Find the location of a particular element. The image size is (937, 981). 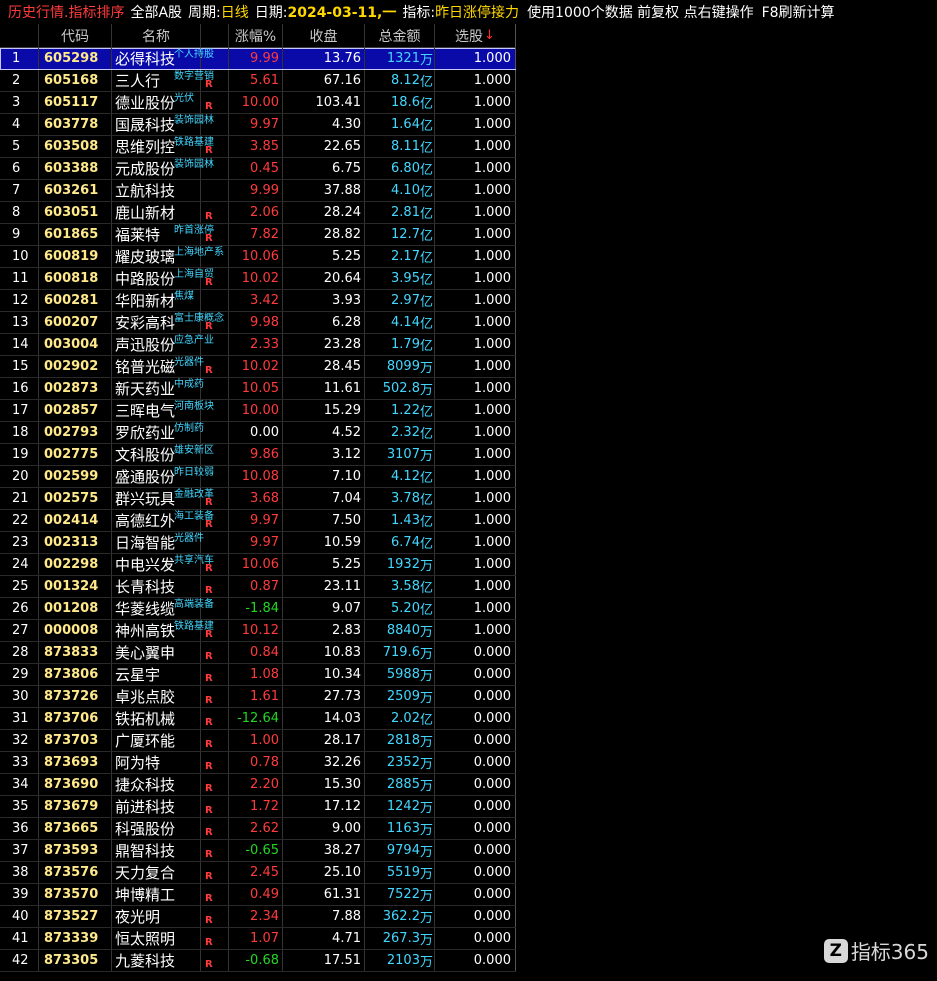

amount-value: 12.7 is located at coordinates (405, 234).